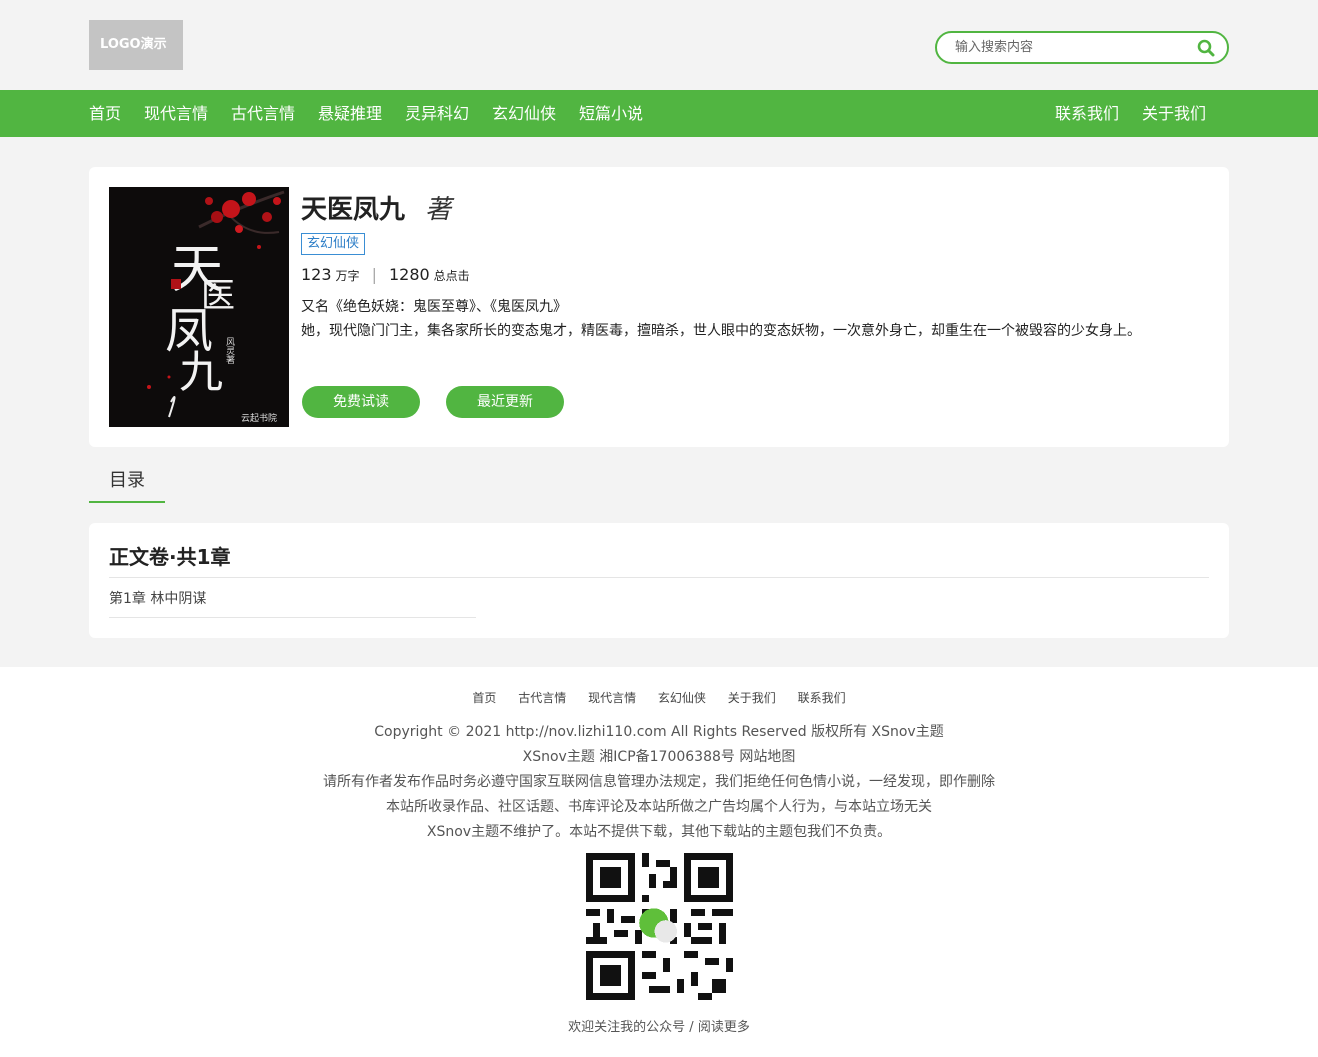 Image resolution: width=1318 pixels, height=1057 pixels. Describe the element at coordinates (611, 113) in the screenshot. I see `nav-short-stories: 短篇小说` at that location.